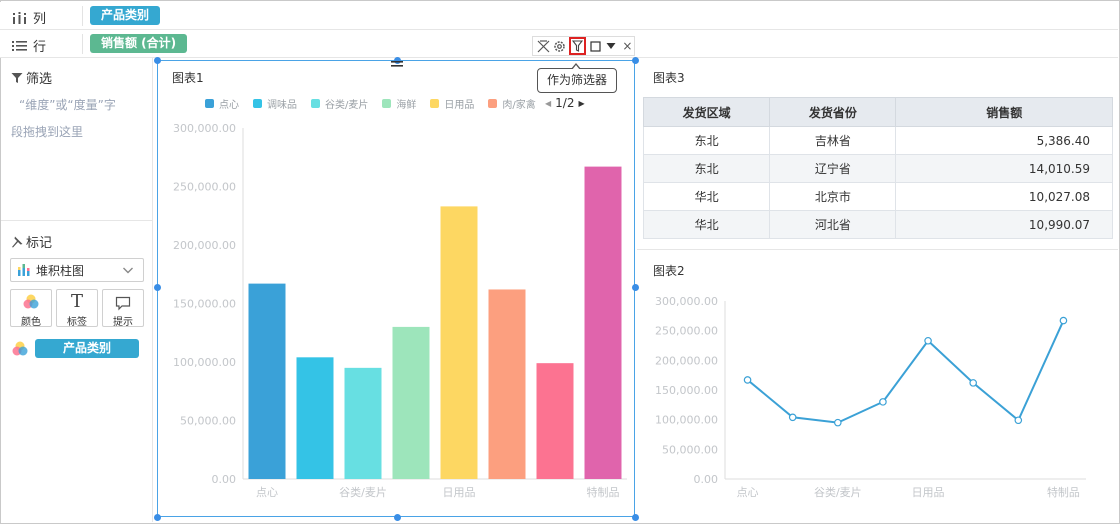  What do you see at coordinates (833, 224) in the screenshot?
I see `table-cell: 河北省` at bounding box center [833, 224].